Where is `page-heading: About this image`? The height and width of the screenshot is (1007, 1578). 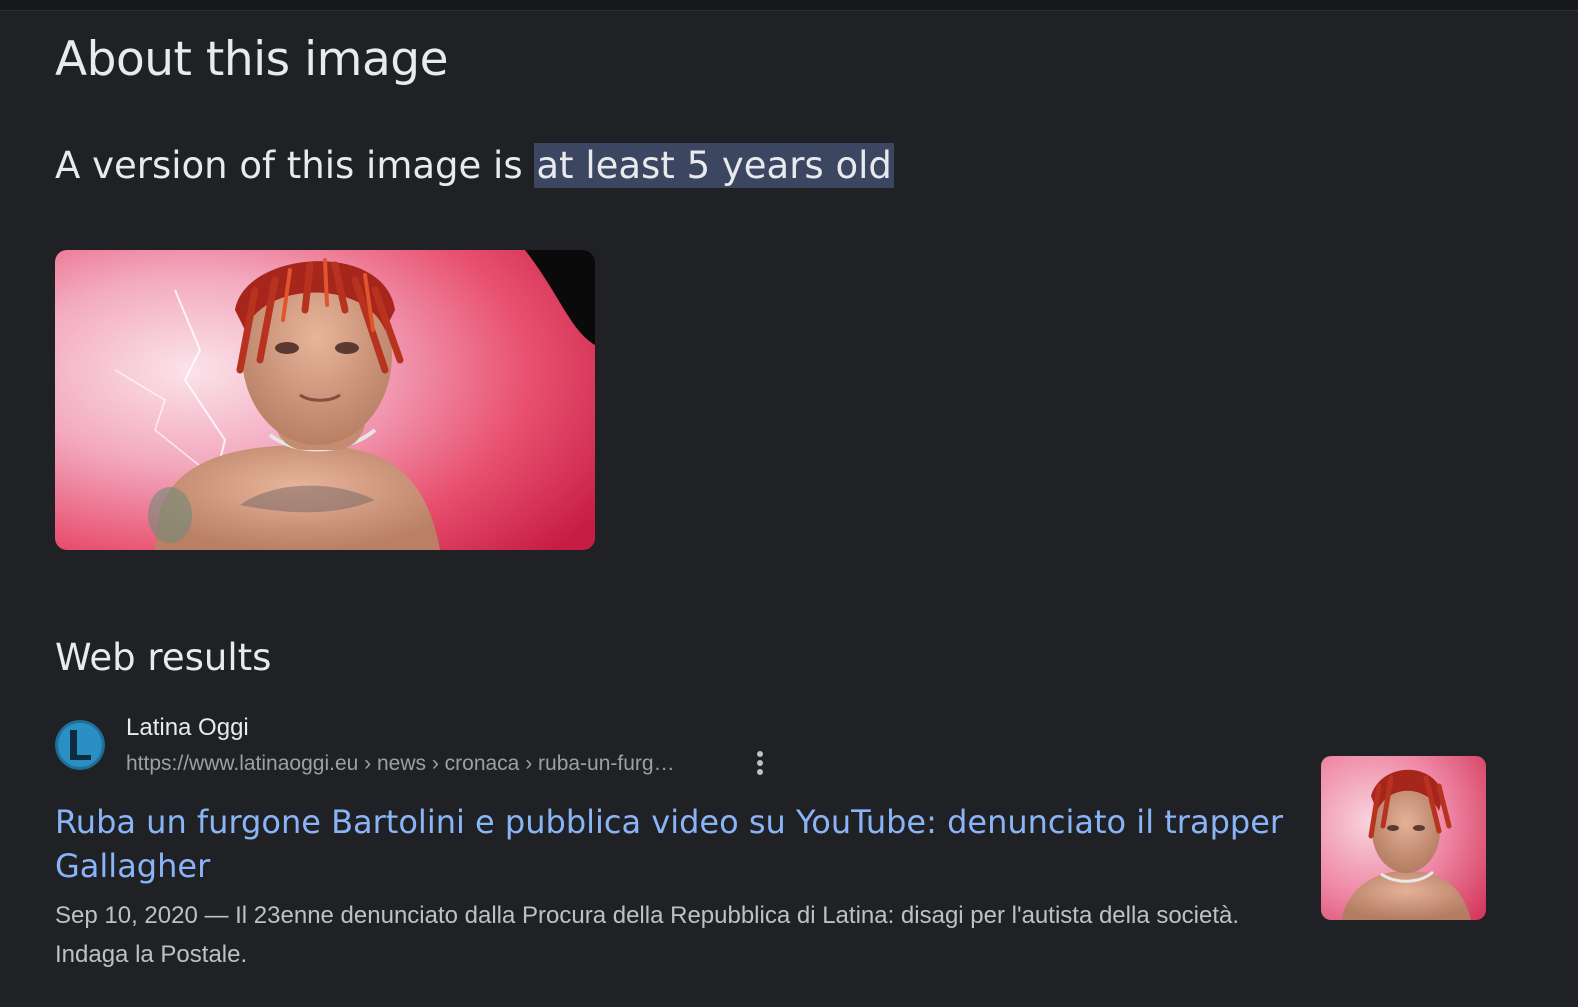 page-heading: About this image is located at coordinates (252, 59).